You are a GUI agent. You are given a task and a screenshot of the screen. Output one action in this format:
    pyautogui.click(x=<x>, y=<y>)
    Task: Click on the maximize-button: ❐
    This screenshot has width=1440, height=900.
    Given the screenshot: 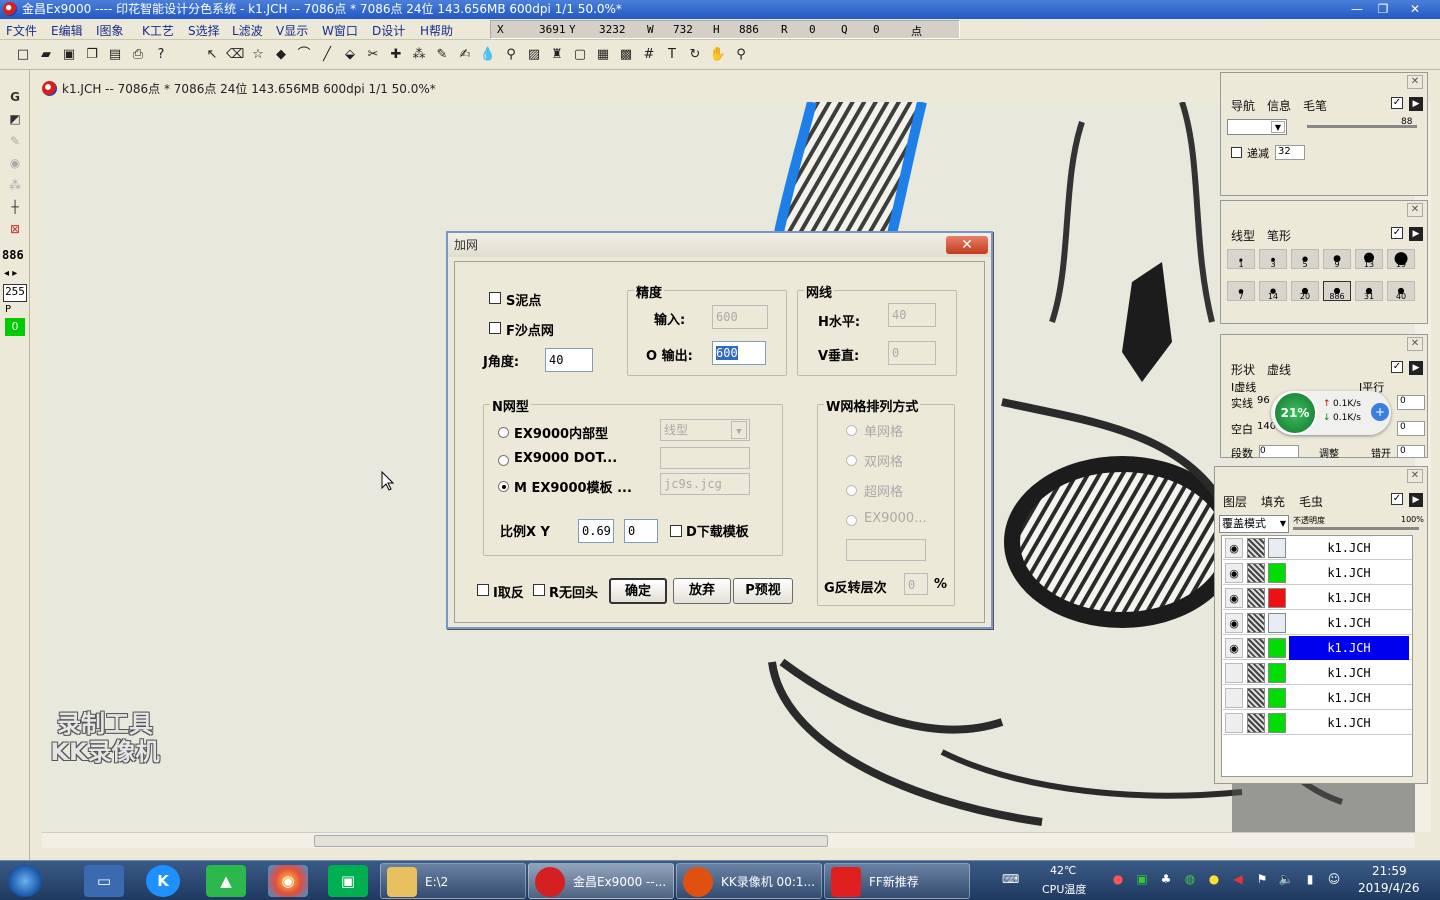 What is the action you would take?
    pyautogui.click(x=1383, y=9)
    